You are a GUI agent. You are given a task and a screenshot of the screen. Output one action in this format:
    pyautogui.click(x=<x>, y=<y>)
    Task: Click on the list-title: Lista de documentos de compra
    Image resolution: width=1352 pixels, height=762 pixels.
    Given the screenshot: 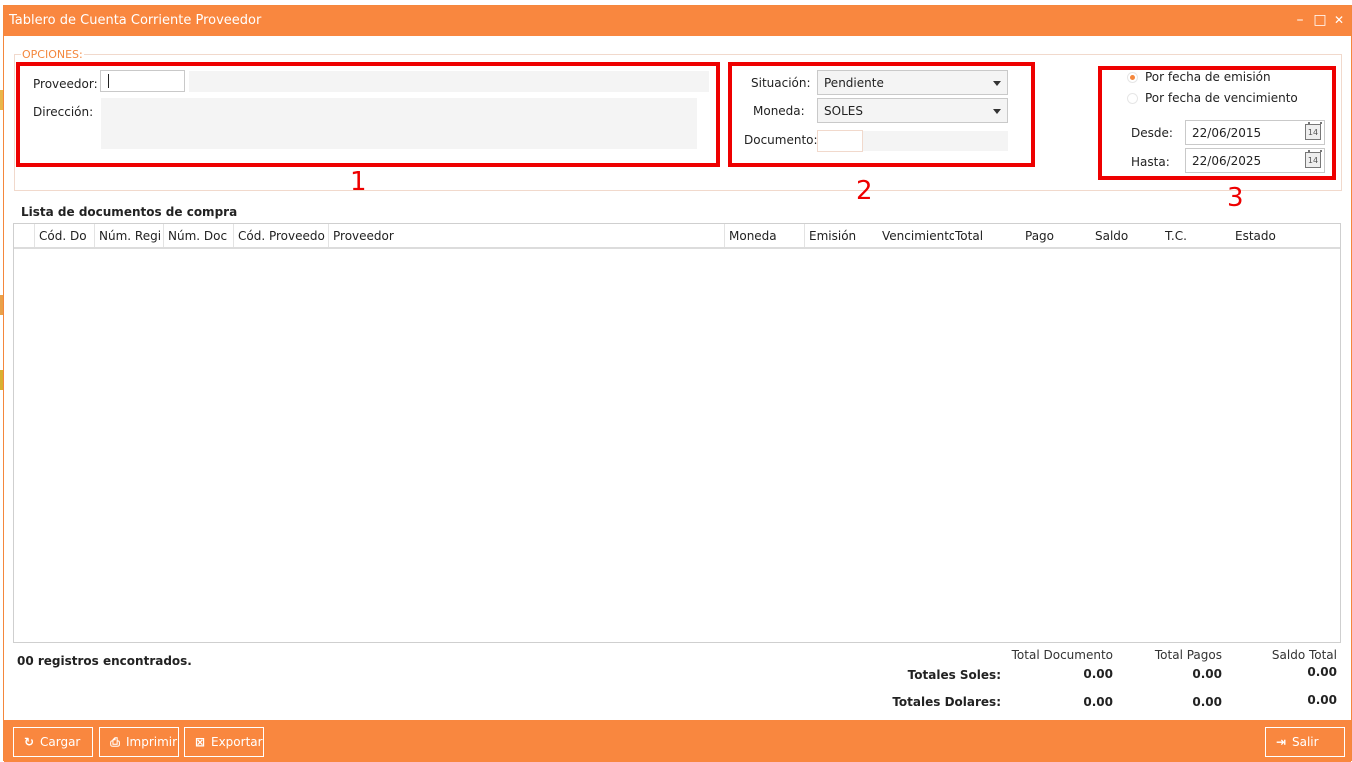 What is the action you would take?
    pyautogui.click(x=129, y=212)
    